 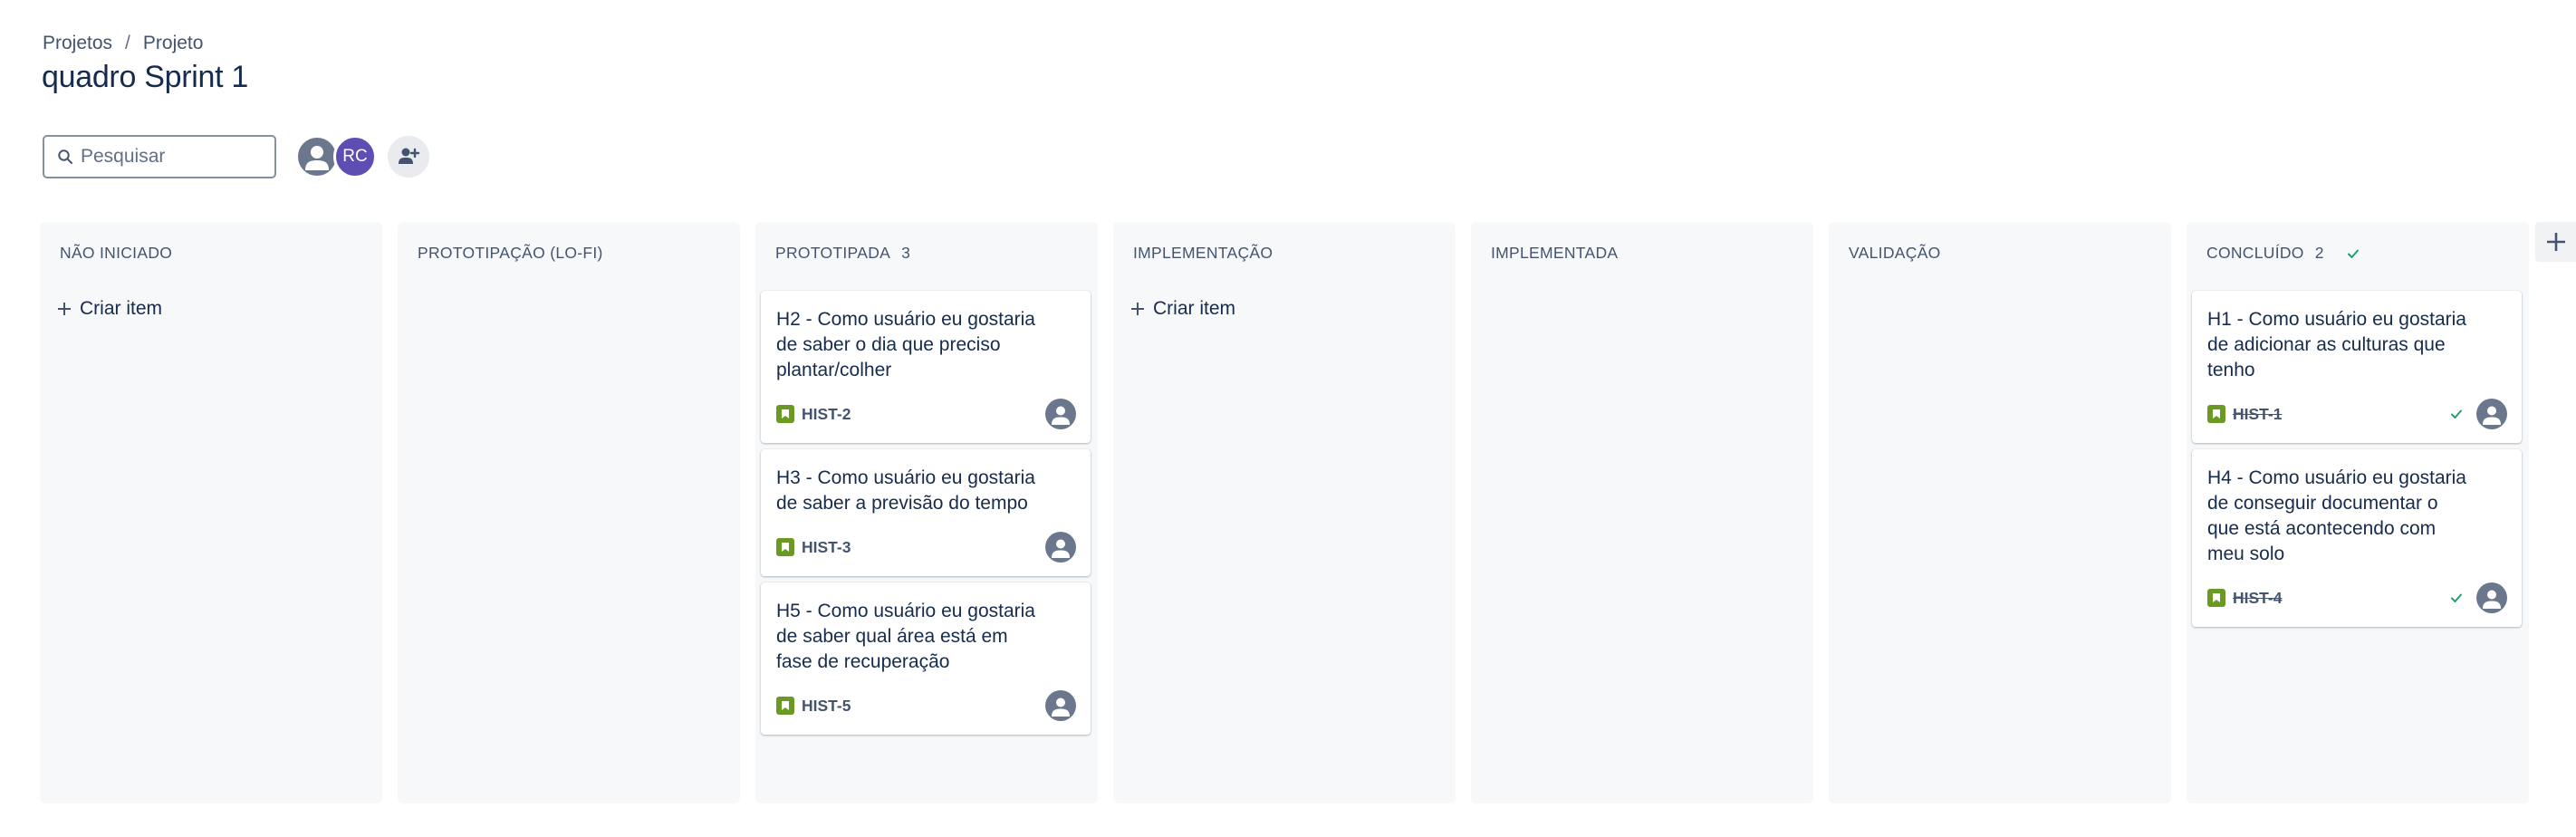 What do you see at coordinates (145, 77) in the screenshot?
I see `page-title: quadro Sprint 1` at bounding box center [145, 77].